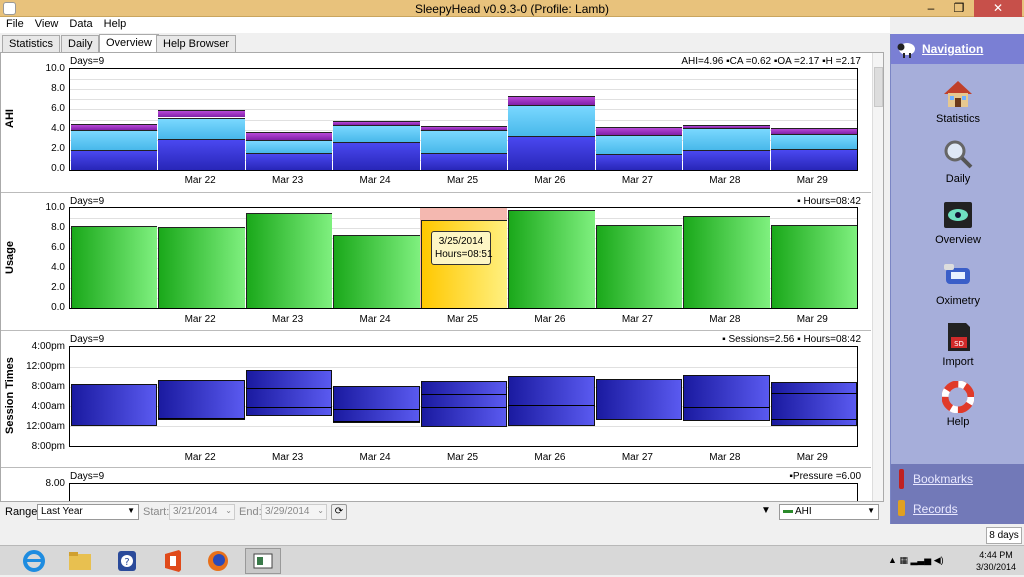 This screenshot has width=1024, height=577. I want to click on pressure-plot, so click(463, 492).